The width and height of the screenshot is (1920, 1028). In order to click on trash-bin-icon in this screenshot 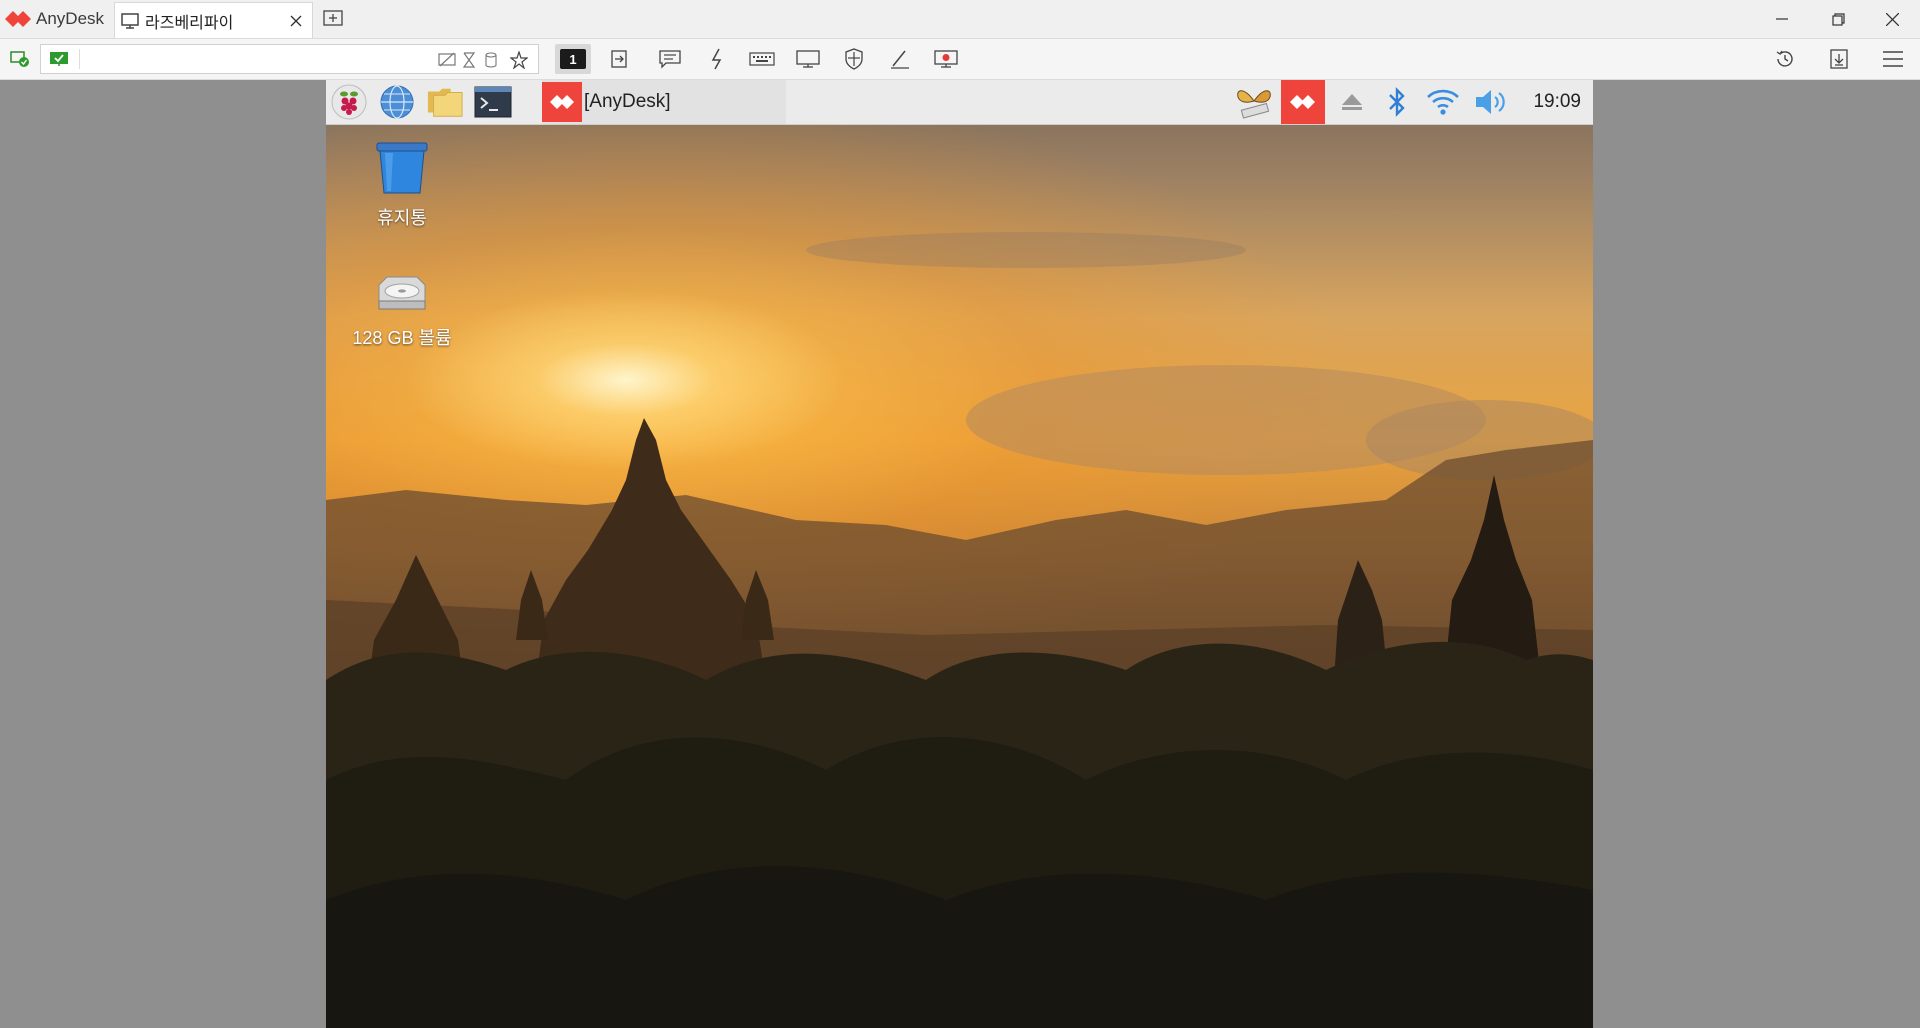, I will do `click(402, 170)`.